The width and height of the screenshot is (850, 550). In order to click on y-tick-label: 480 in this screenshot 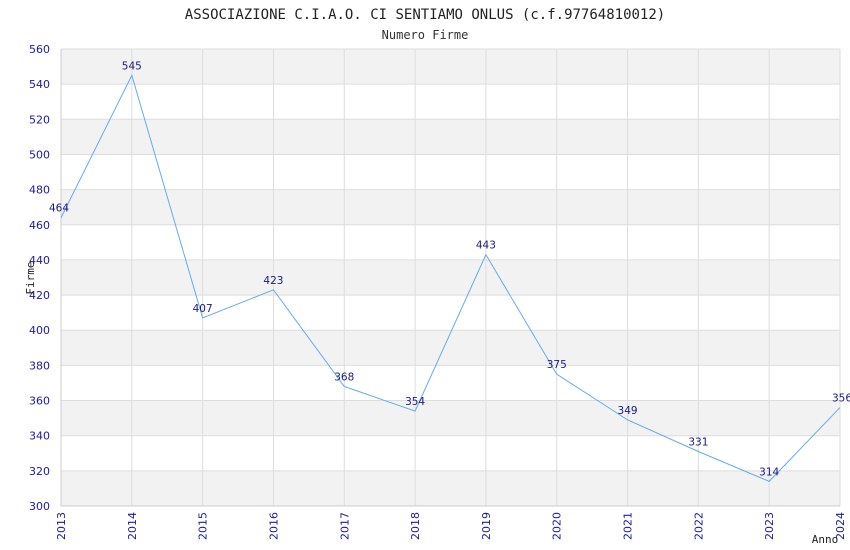, I will do `click(39, 190)`.